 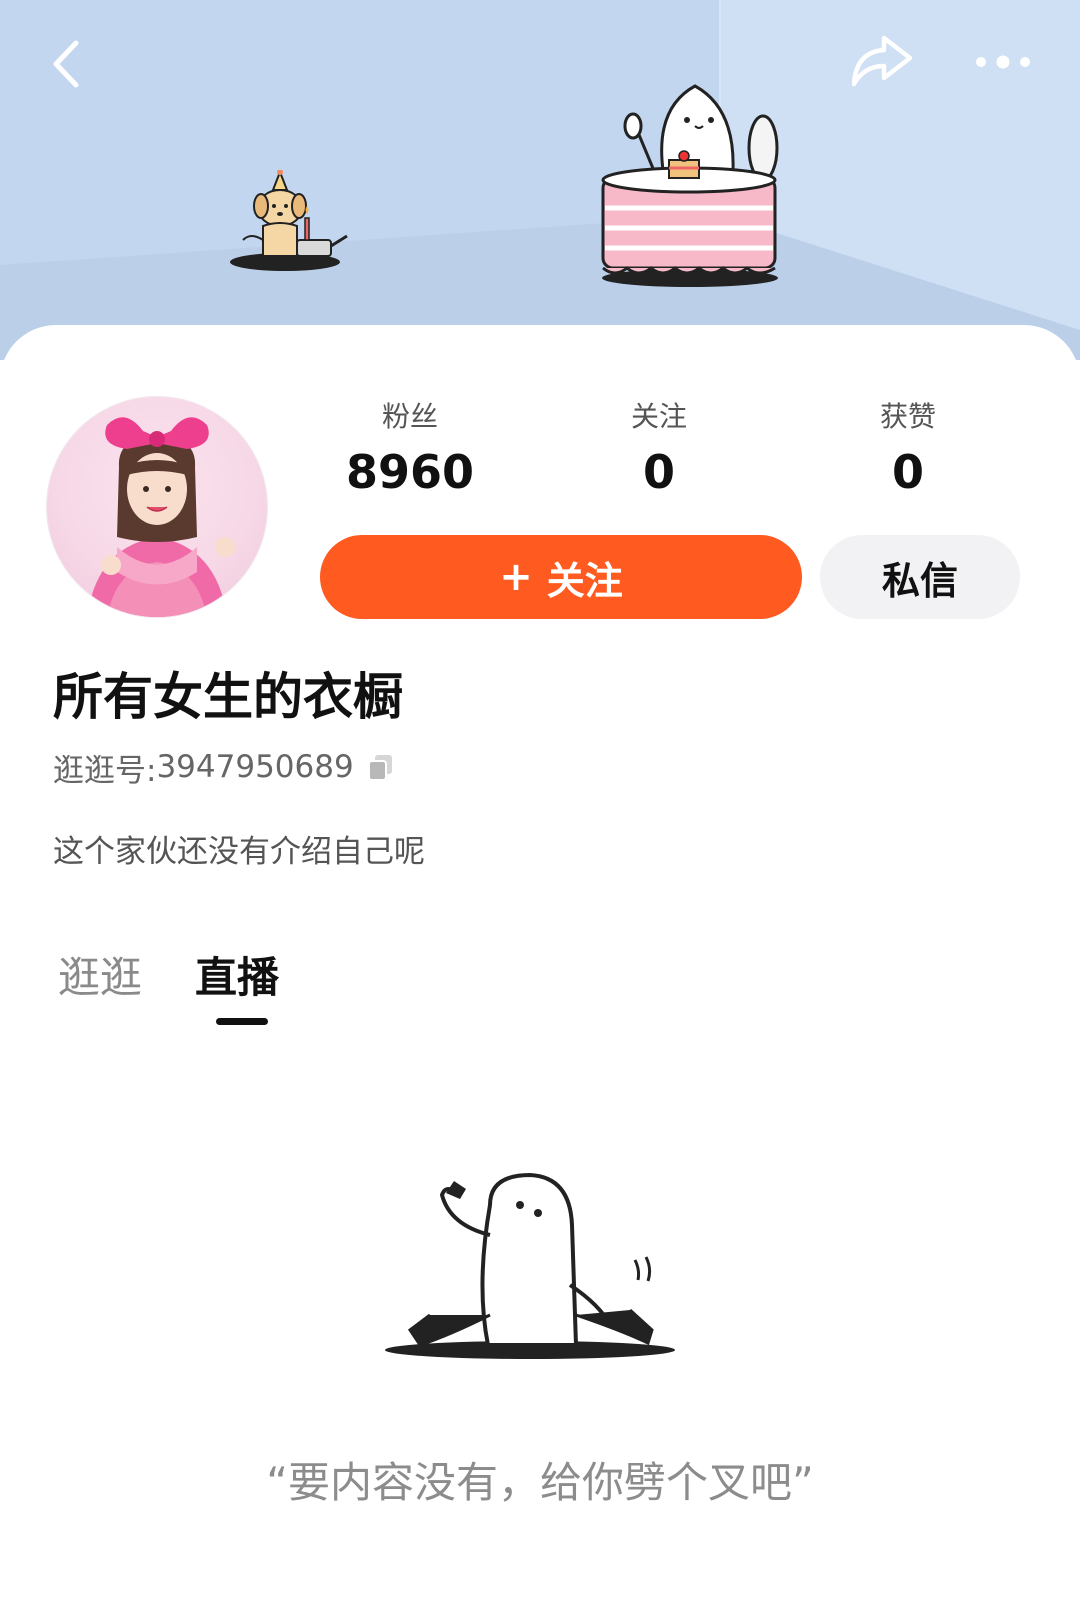 I want to click on copy-button, so click(x=381, y=767).